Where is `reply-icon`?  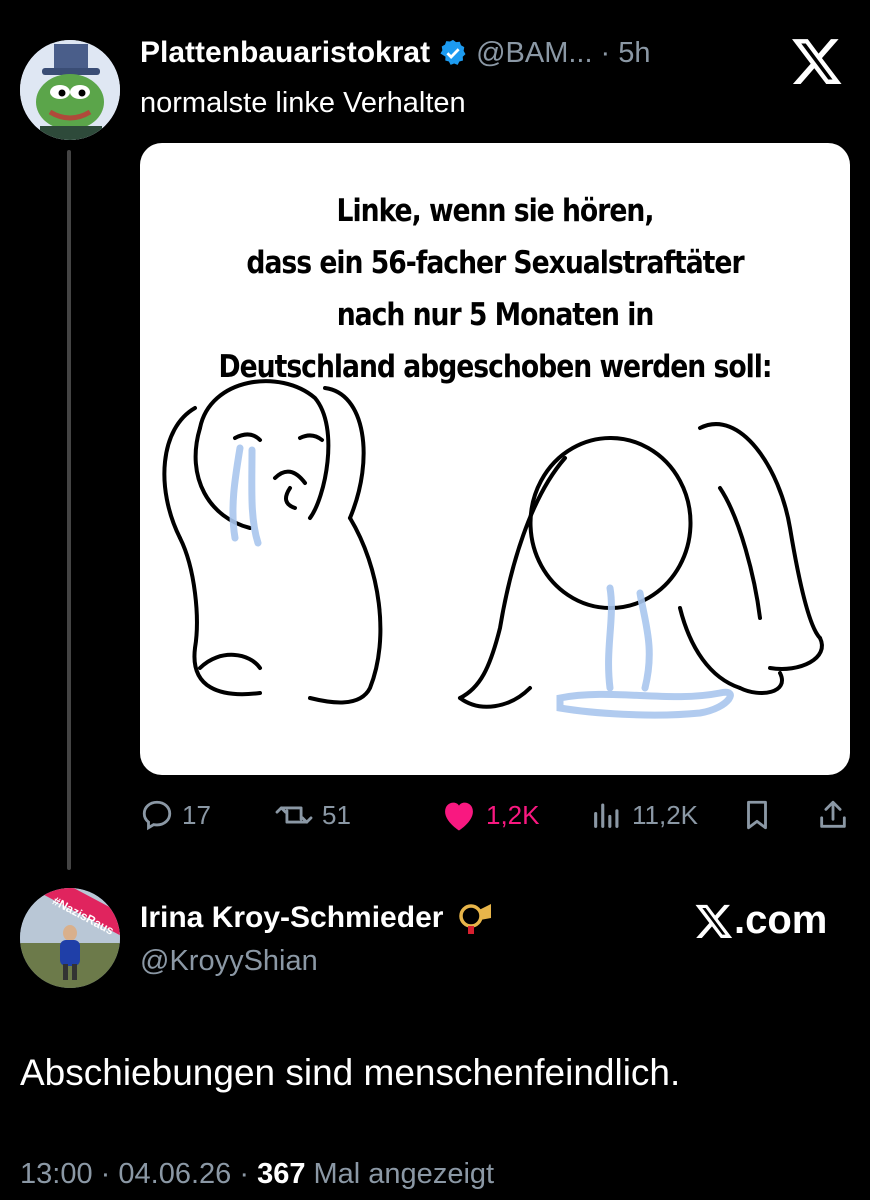 reply-icon is located at coordinates (157, 815).